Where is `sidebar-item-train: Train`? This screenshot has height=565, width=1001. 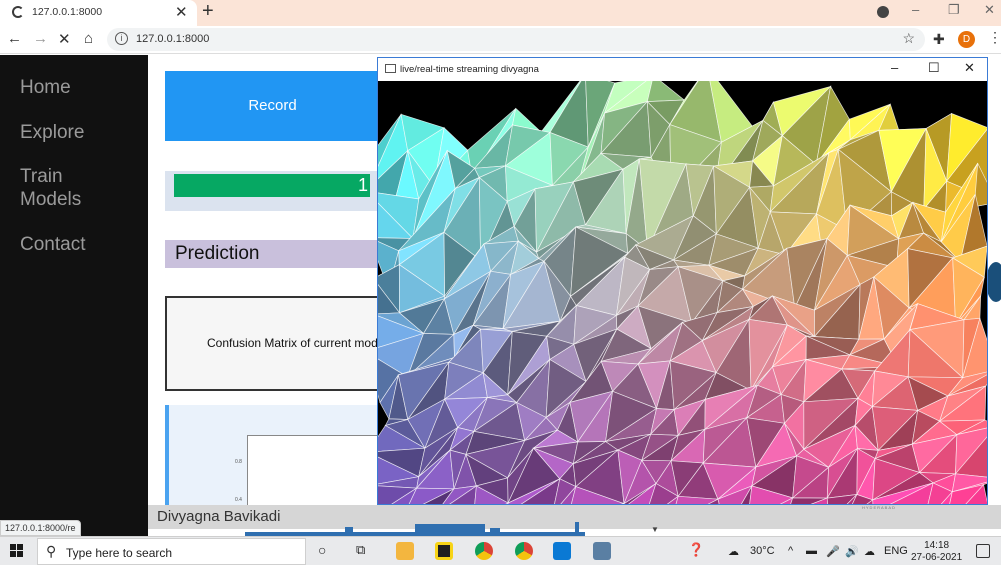 sidebar-item-train: Train is located at coordinates (41, 176).